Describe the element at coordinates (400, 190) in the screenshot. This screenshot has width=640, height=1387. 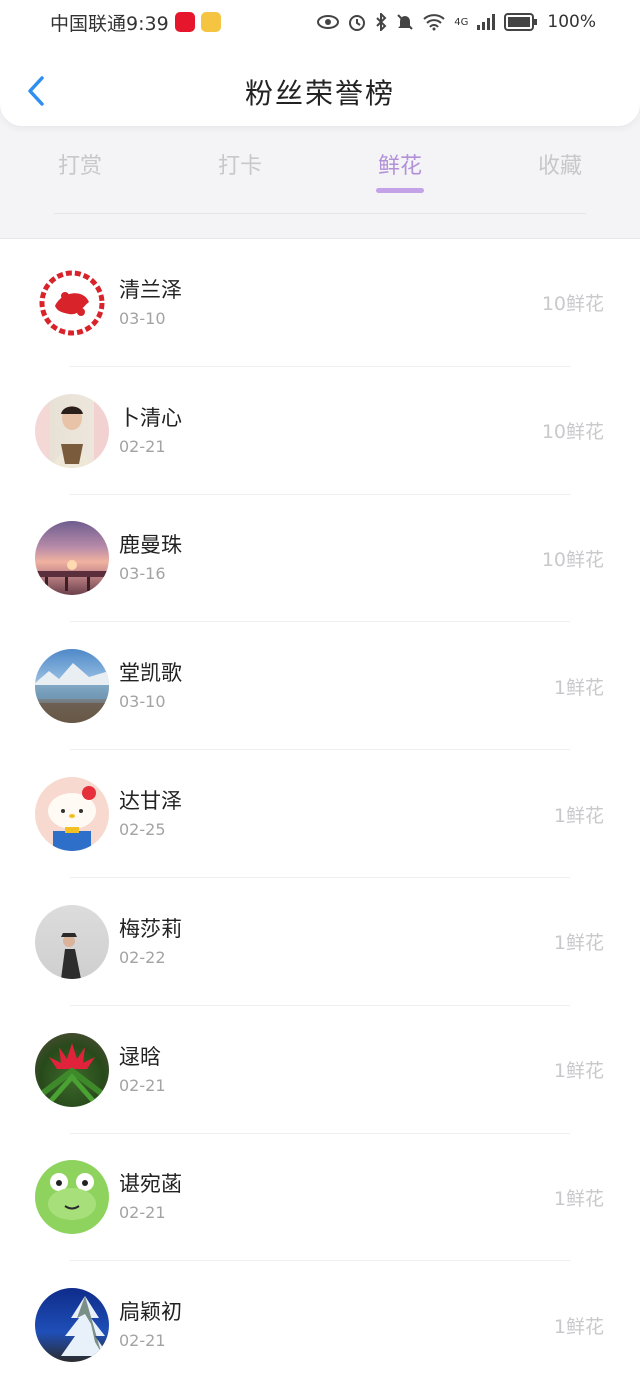
I see `active-tab-indicator` at that location.